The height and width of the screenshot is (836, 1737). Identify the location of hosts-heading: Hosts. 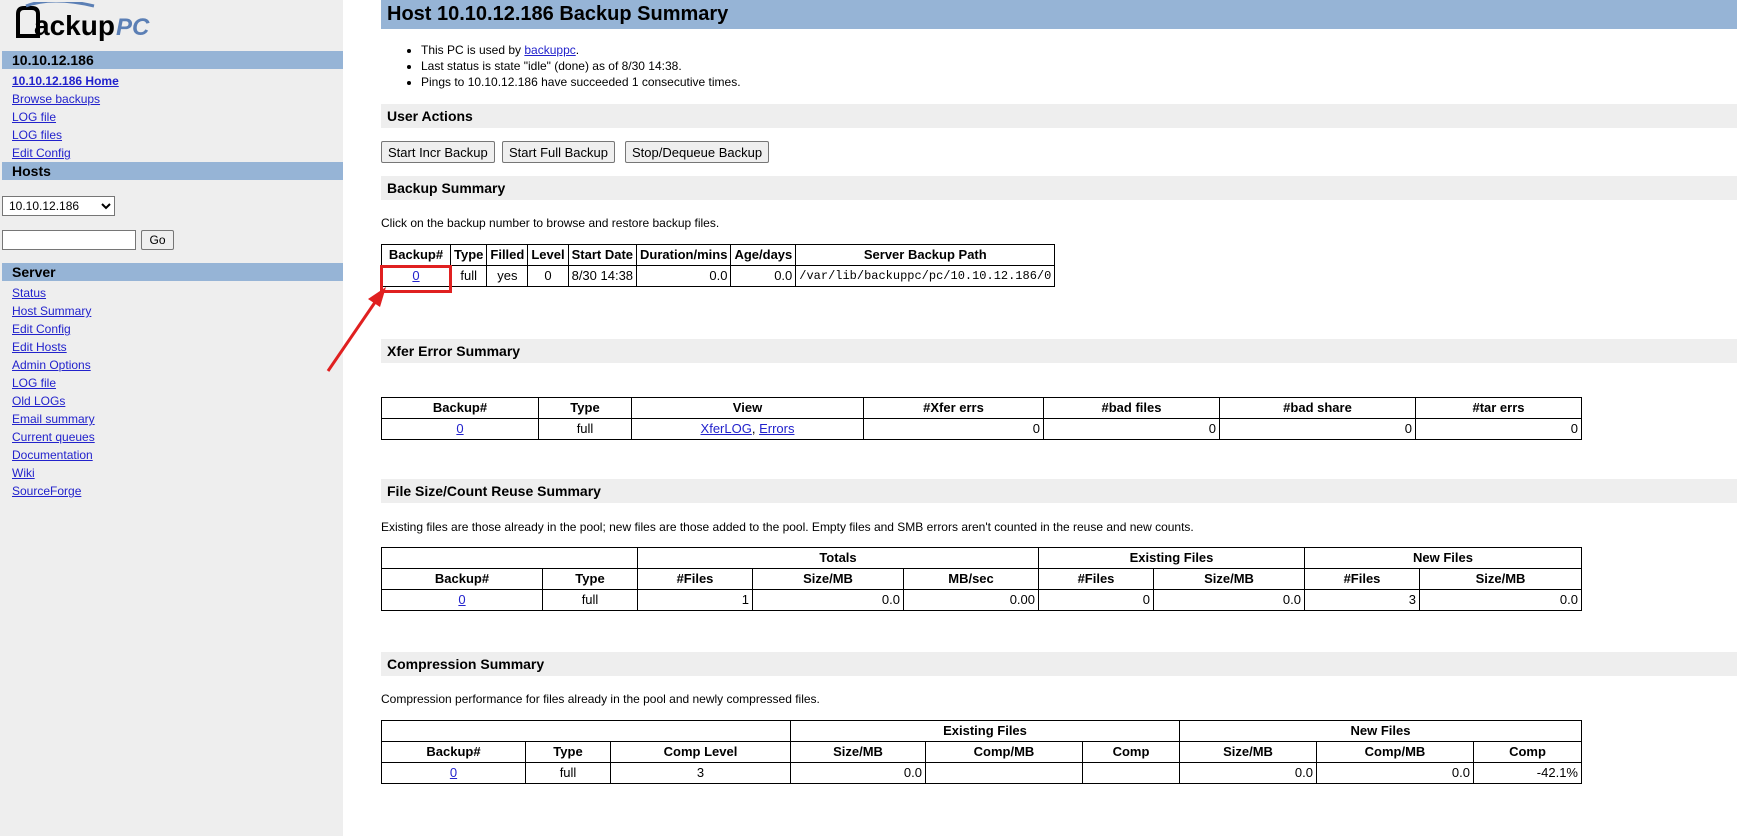
(172, 171).